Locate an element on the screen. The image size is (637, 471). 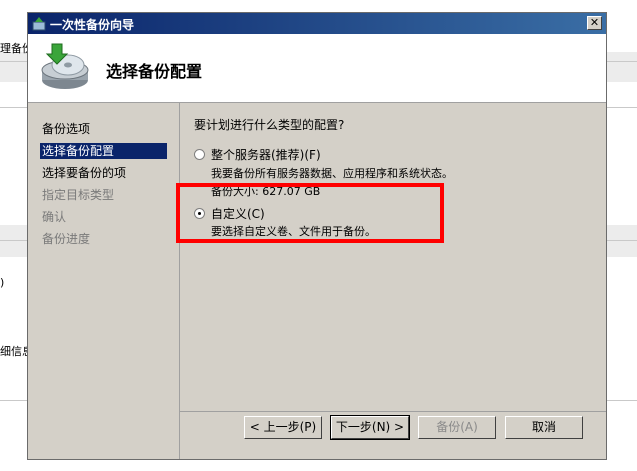
cancel-button: 取消 is located at coordinates (544, 427).